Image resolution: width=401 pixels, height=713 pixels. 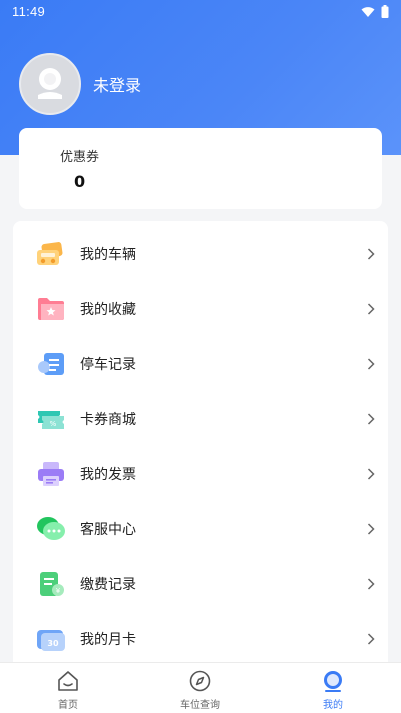 I want to click on favorite-folder-icon, so click(x=51, y=308).